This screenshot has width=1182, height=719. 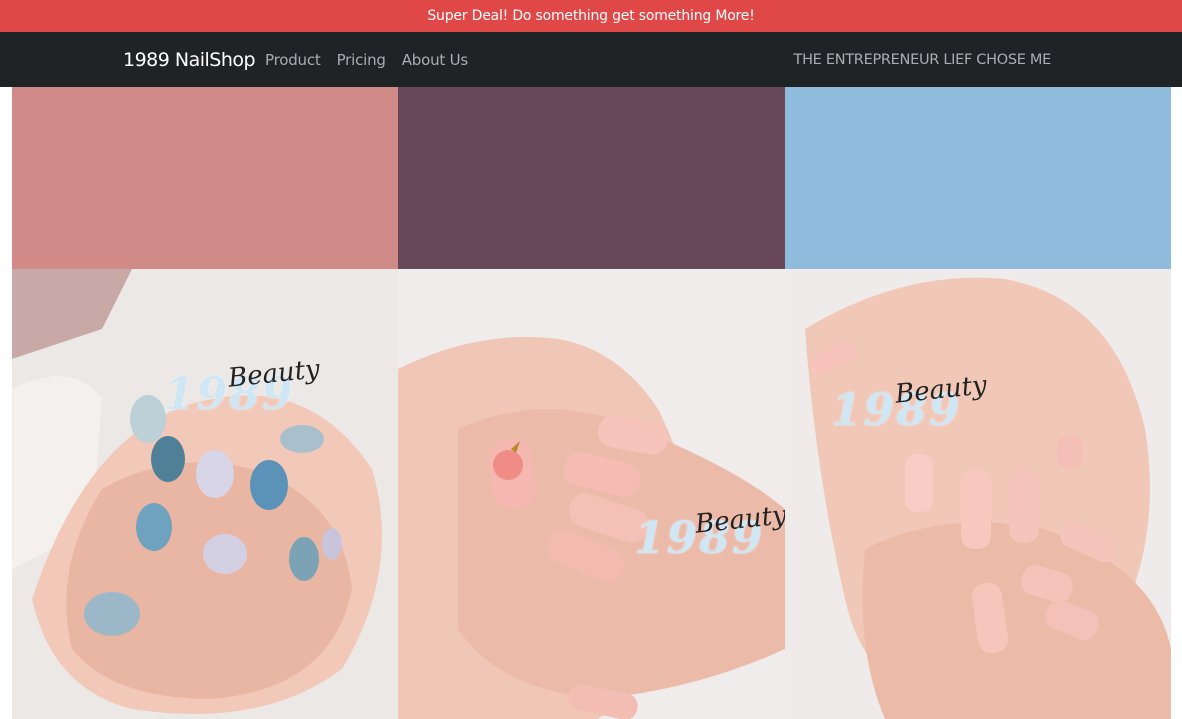 What do you see at coordinates (205, 178) in the screenshot?
I see `color-swatch-rose` at bounding box center [205, 178].